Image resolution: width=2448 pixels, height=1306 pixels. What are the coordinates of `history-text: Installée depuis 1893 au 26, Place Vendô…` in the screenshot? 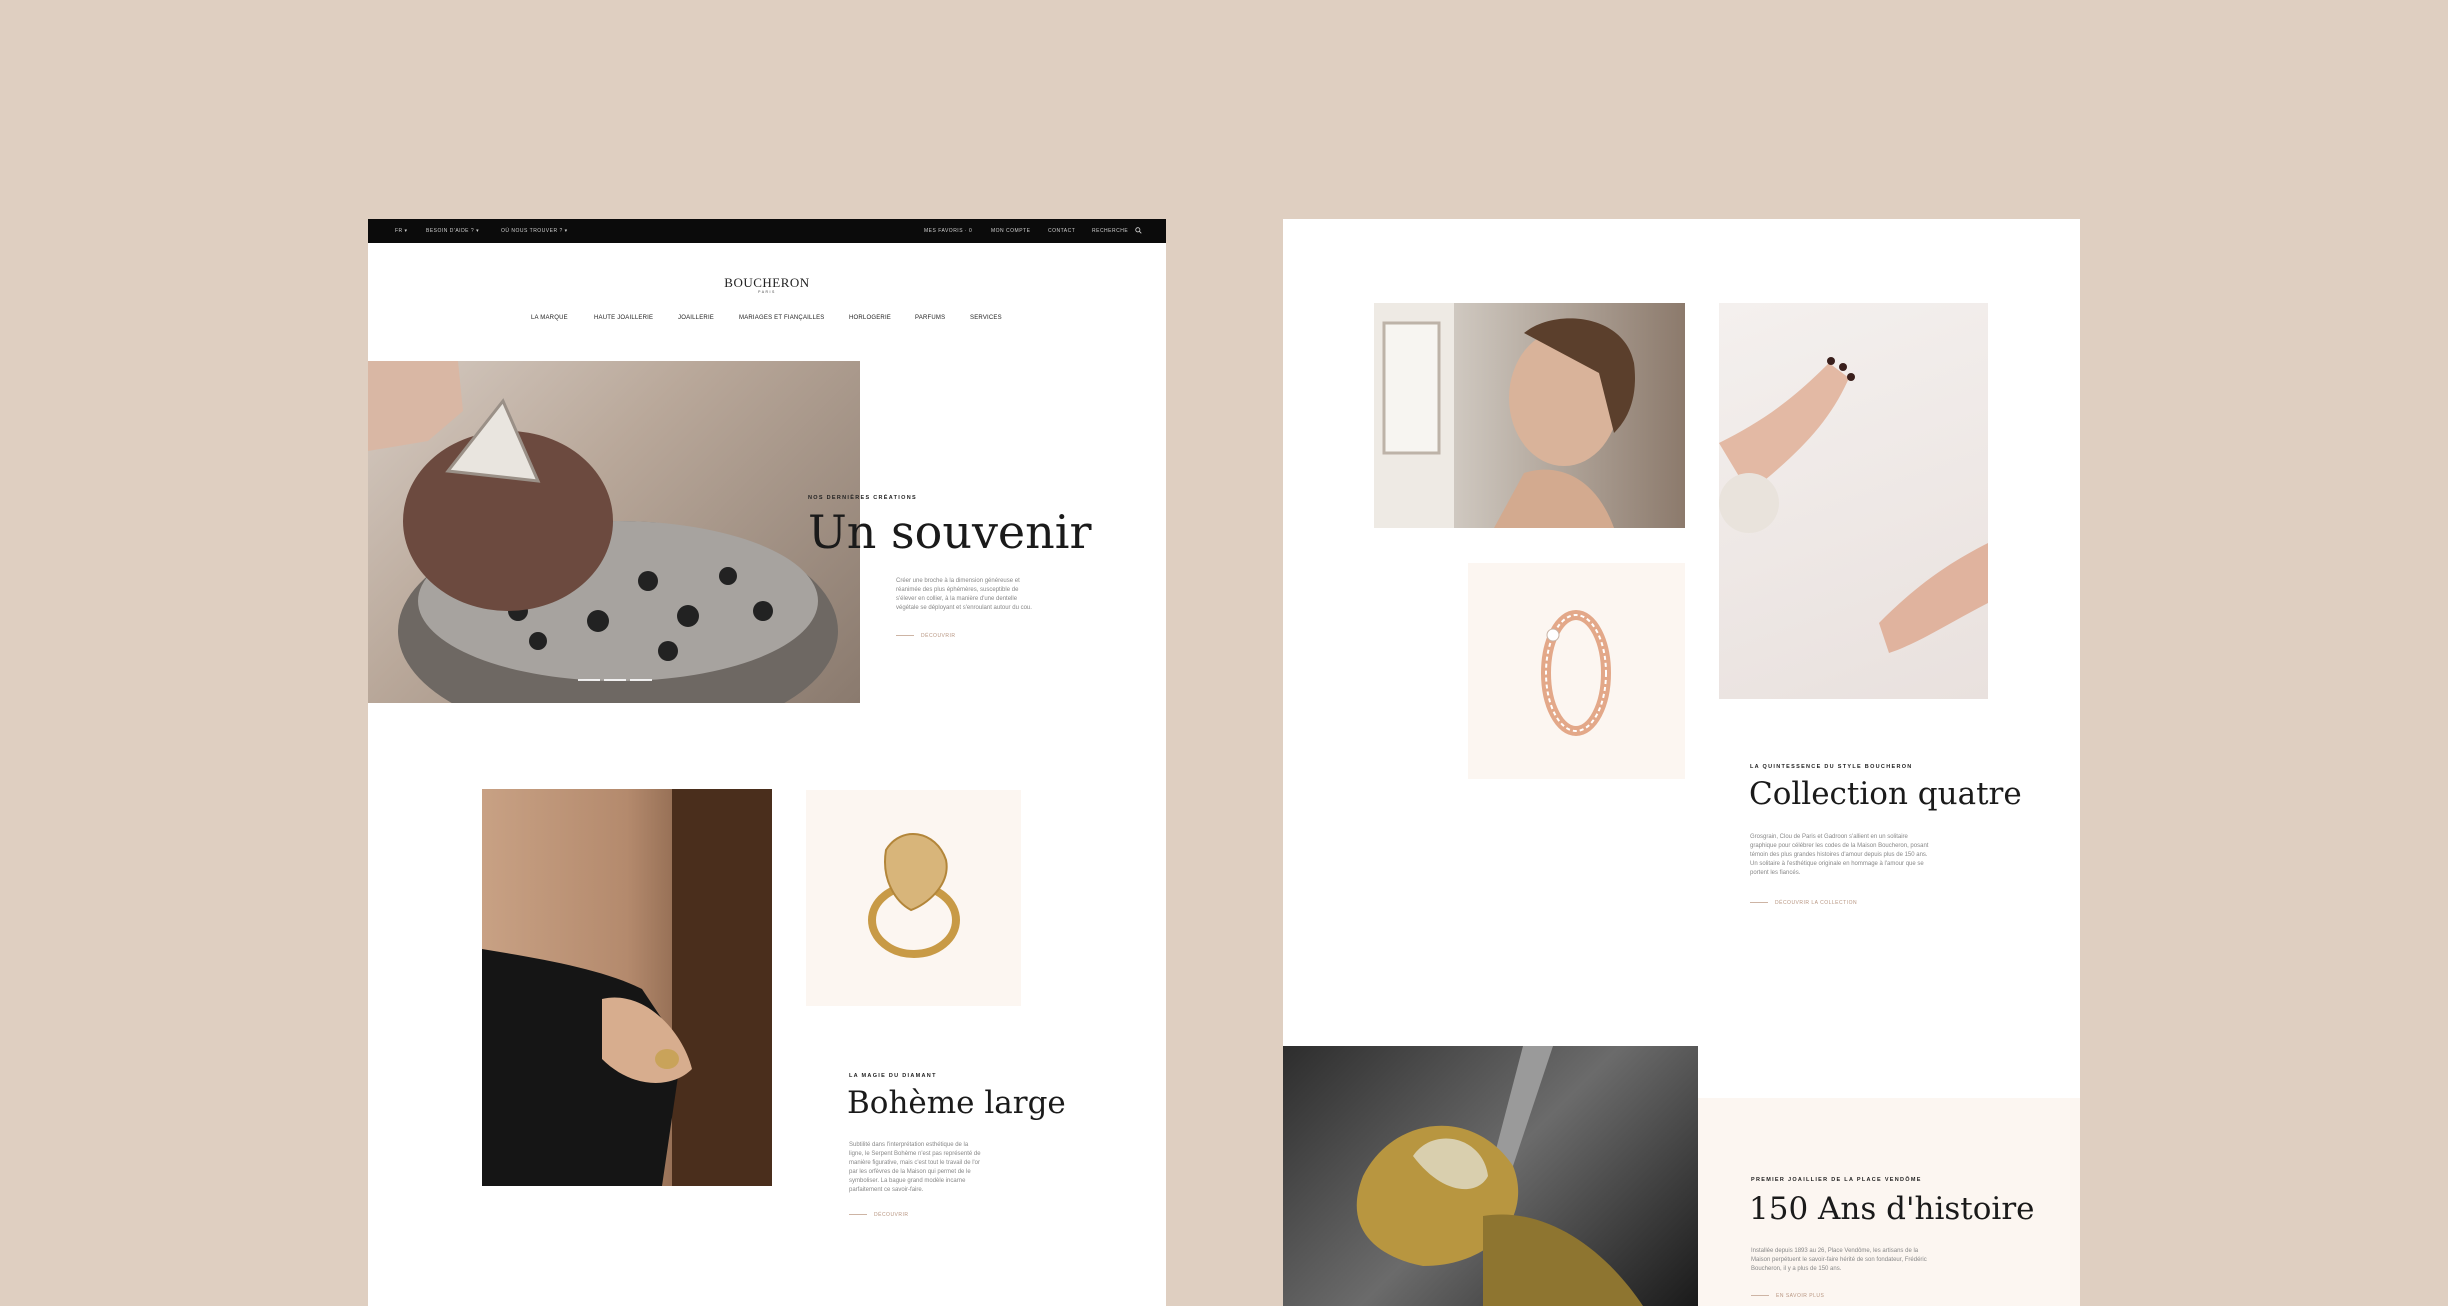 It's located at (1839, 1260).